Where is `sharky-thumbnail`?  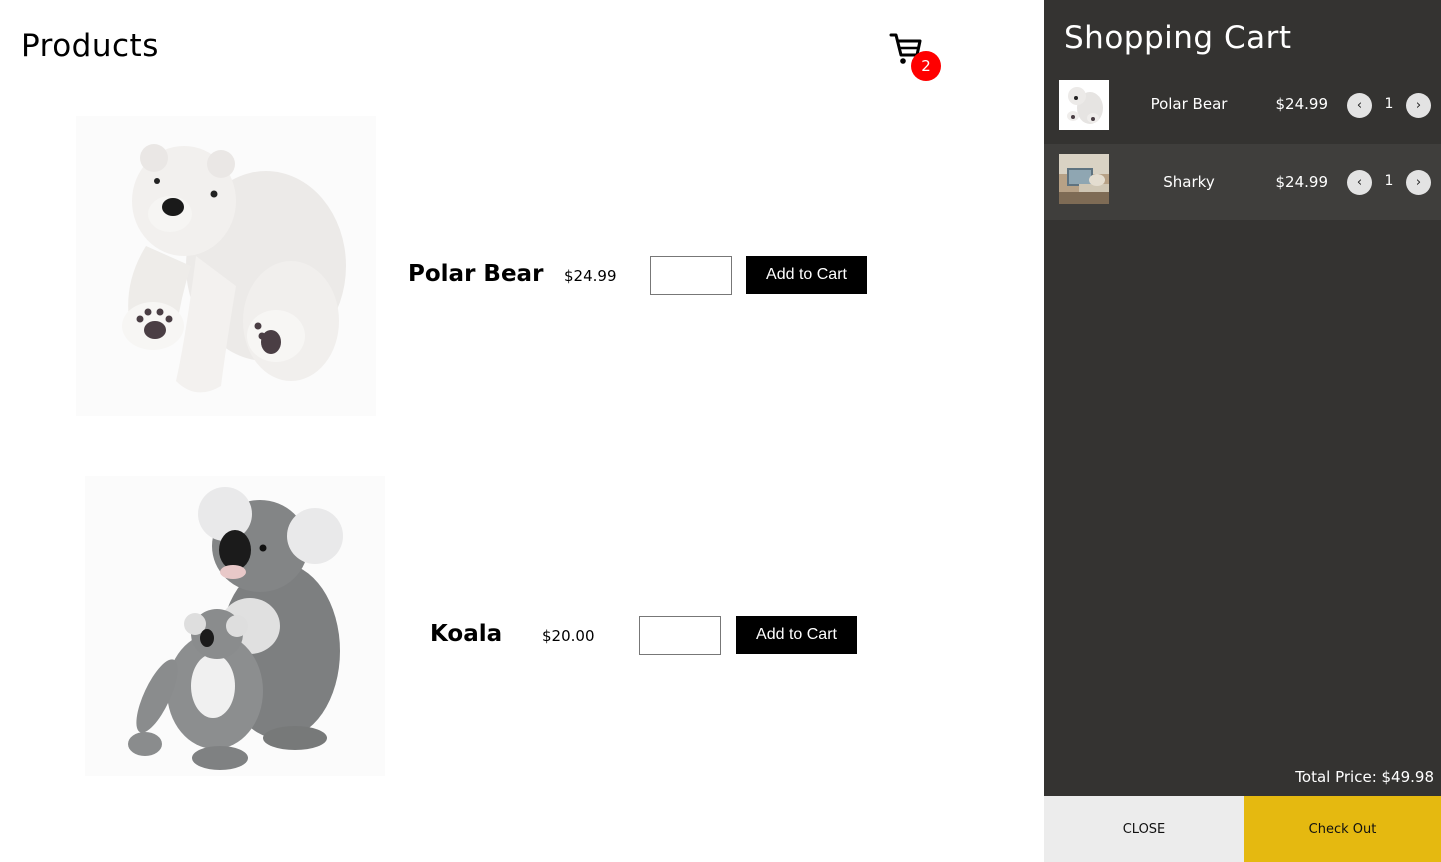 sharky-thumbnail is located at coordinates (1084, 179).